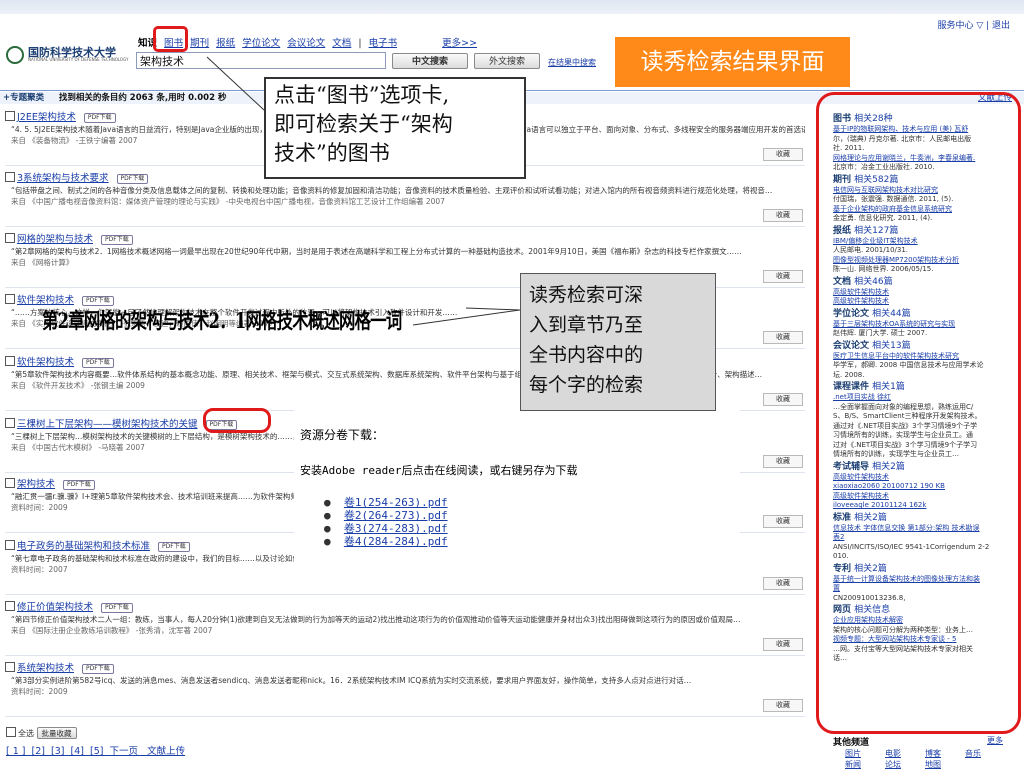 The height and width of the screenshot is (770, 1024). What do you see at coordinates (95, 750) in the screenshot?
I see `pager: [ 1 ] [2] [3] [4] [5] 下一页 文献上传` at bounding box center [95, 750].